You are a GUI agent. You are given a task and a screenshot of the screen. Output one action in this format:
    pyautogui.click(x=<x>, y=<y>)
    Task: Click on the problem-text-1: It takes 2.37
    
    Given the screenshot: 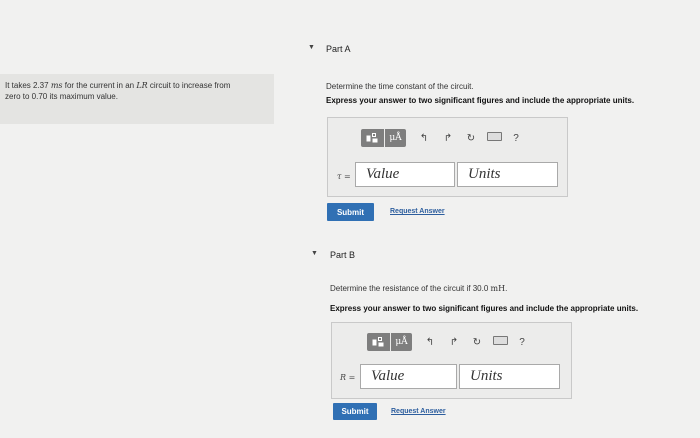 What is the action you would take?
    pyautogui.click(x=28, y=85)
    